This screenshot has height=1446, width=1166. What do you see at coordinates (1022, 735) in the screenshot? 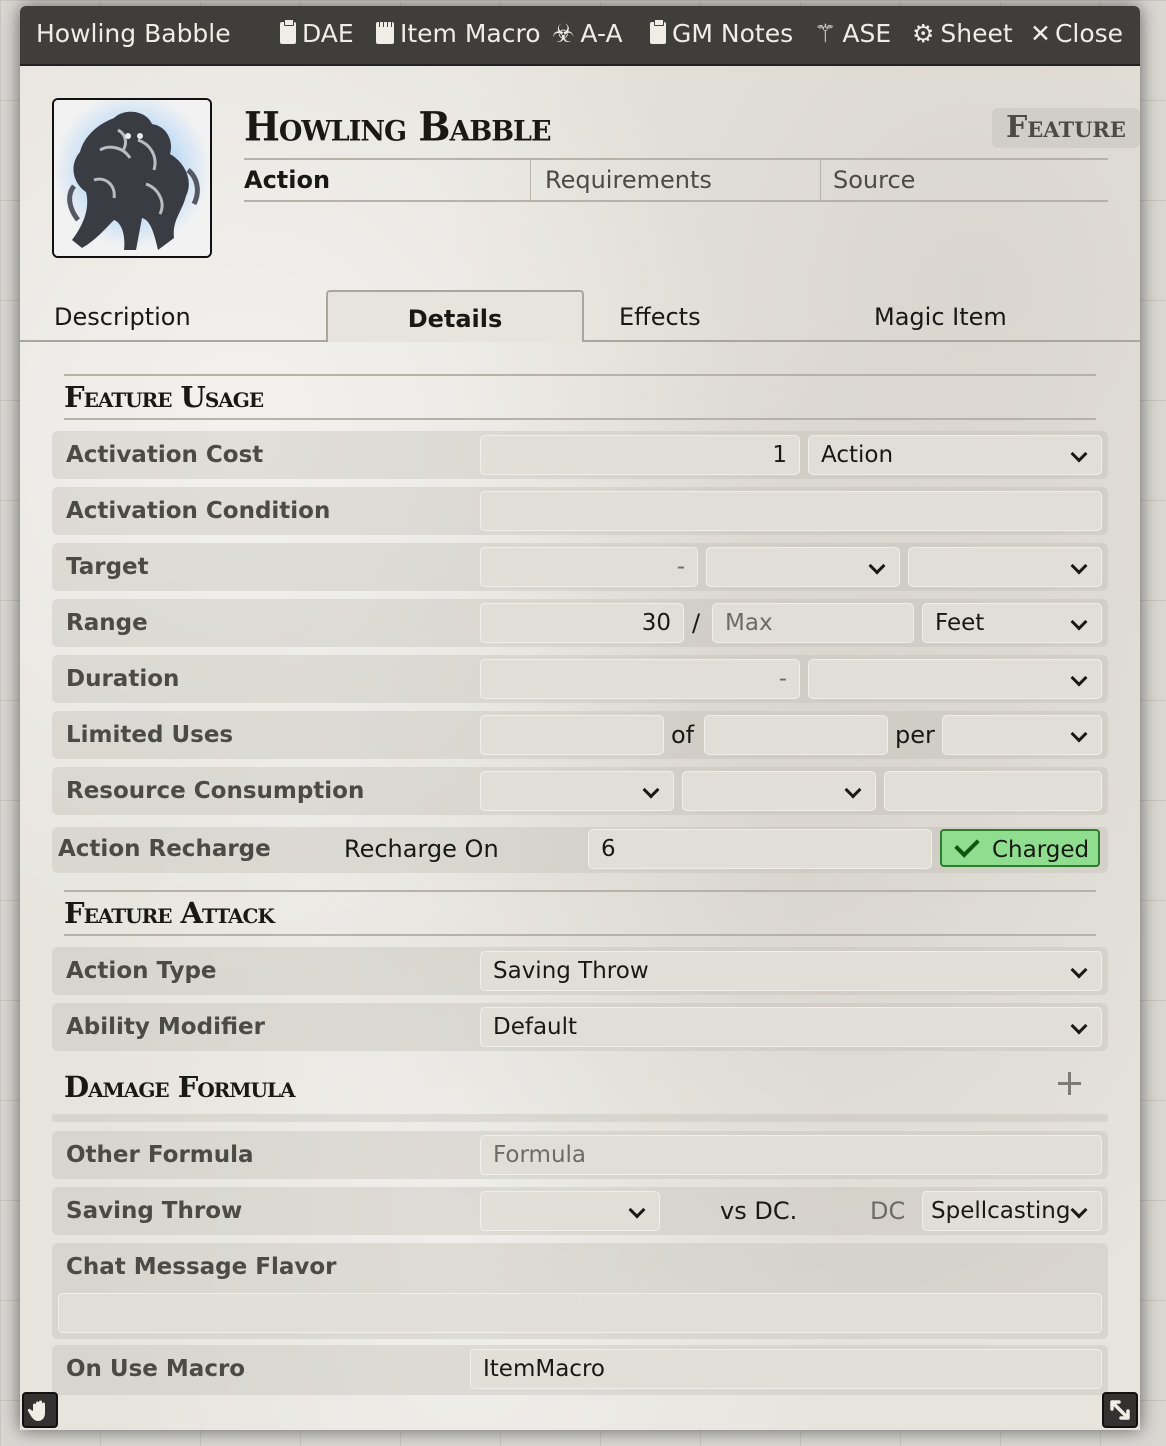
I see `uses-period-select` at bounding box center [1022, 735].